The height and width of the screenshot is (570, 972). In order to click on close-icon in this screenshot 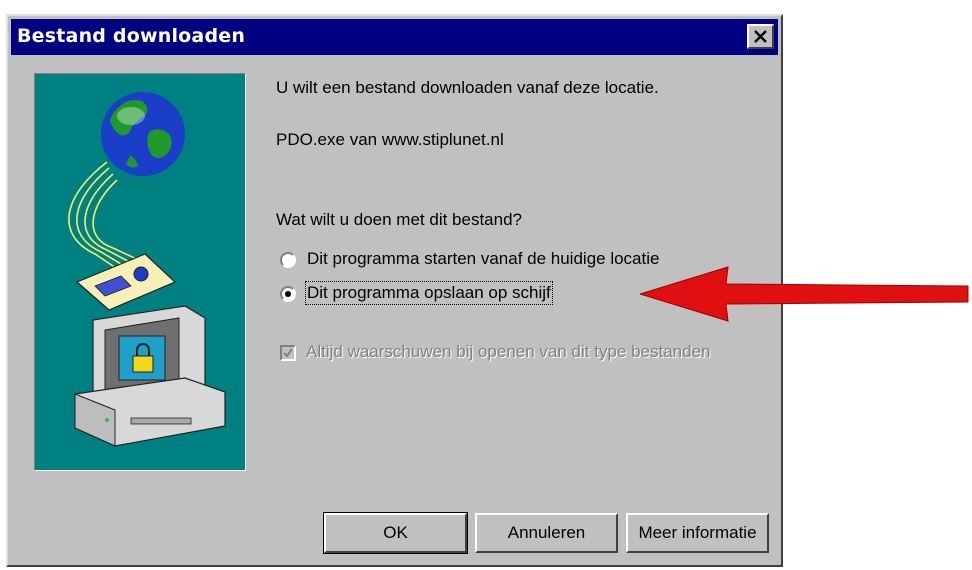, I will do `click(760, 36)`.